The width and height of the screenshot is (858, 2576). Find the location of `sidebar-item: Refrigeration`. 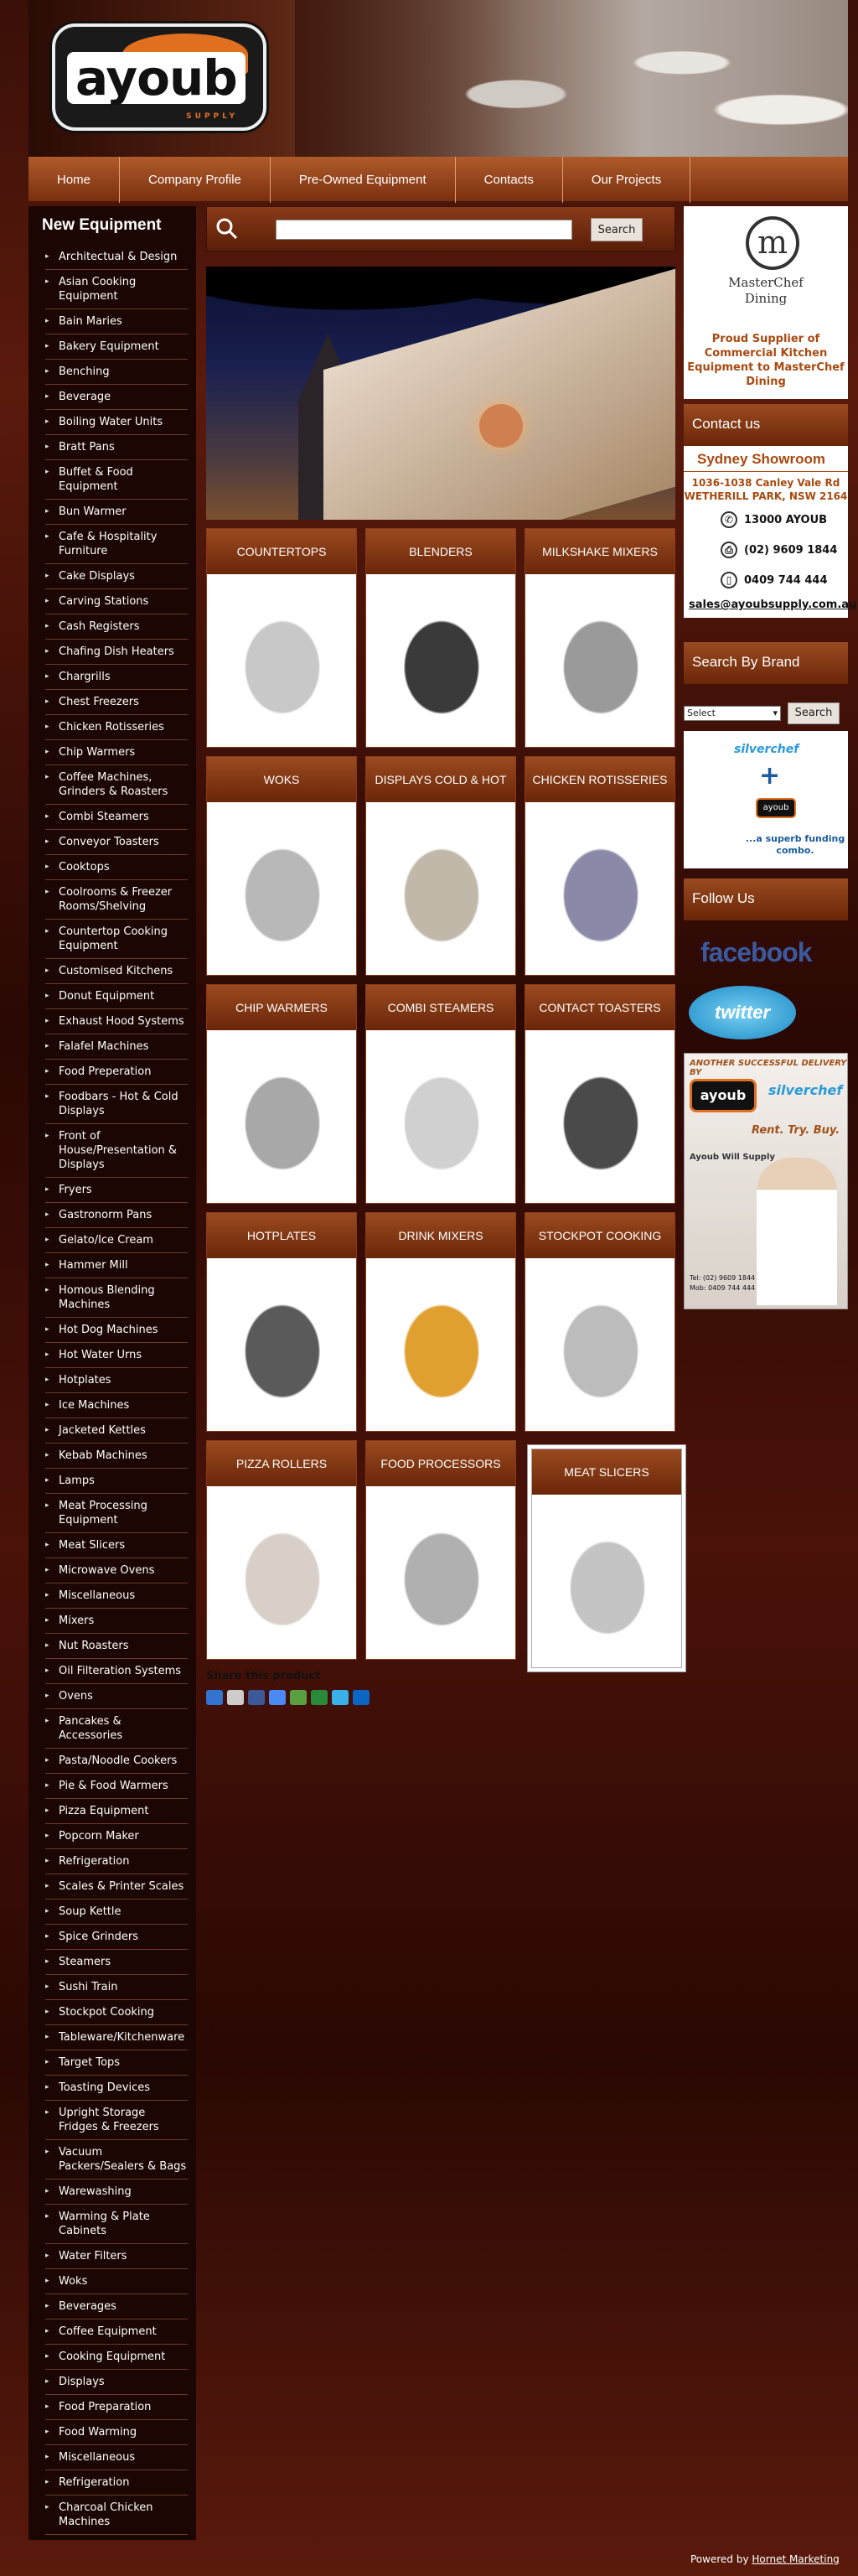

sidebar-item: Refrigeration is located at coordinates (117, 1862).